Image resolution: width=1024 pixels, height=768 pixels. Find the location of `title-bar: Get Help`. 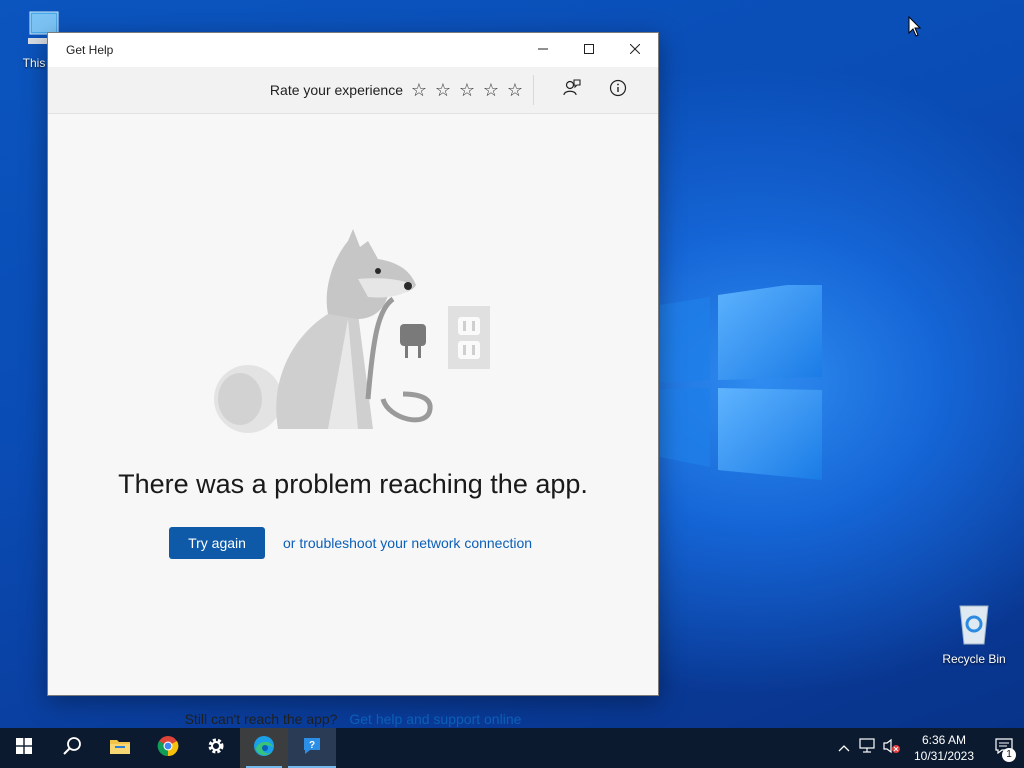

title-bar: Get Help is located at coordinates (353, 50).